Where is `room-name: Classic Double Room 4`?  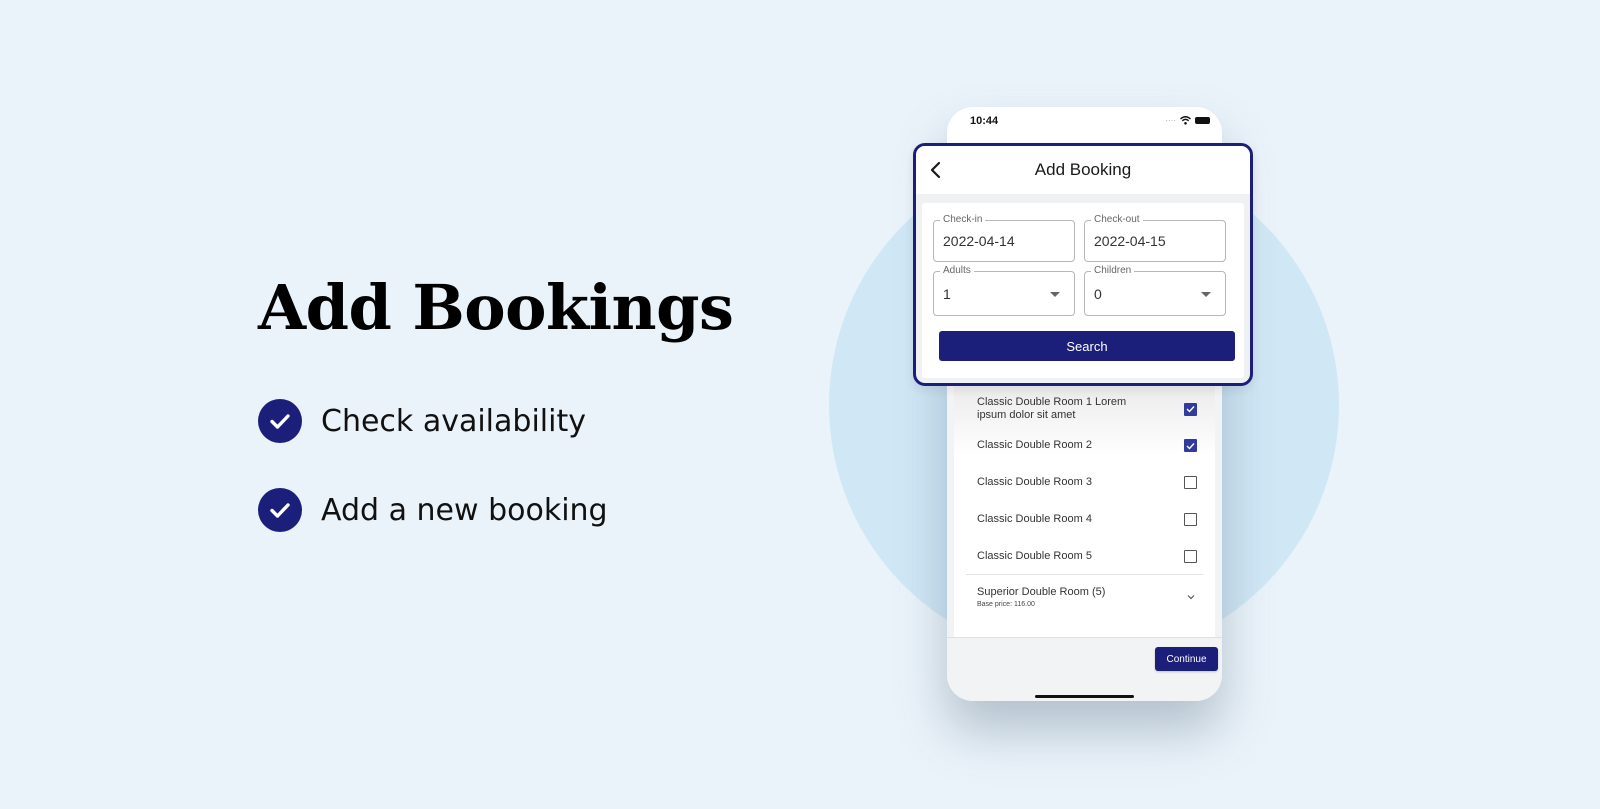 room-name: Classic Double Room 4 is located at coordinates (1034, 519).